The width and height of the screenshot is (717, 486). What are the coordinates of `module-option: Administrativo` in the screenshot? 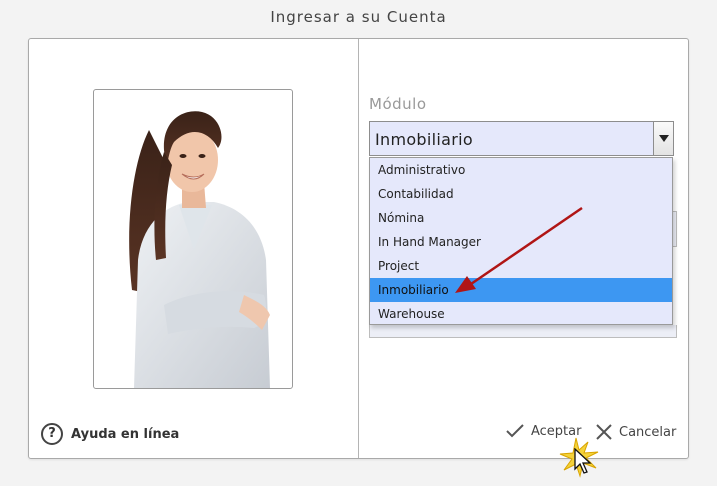 It's located at (521, 170).